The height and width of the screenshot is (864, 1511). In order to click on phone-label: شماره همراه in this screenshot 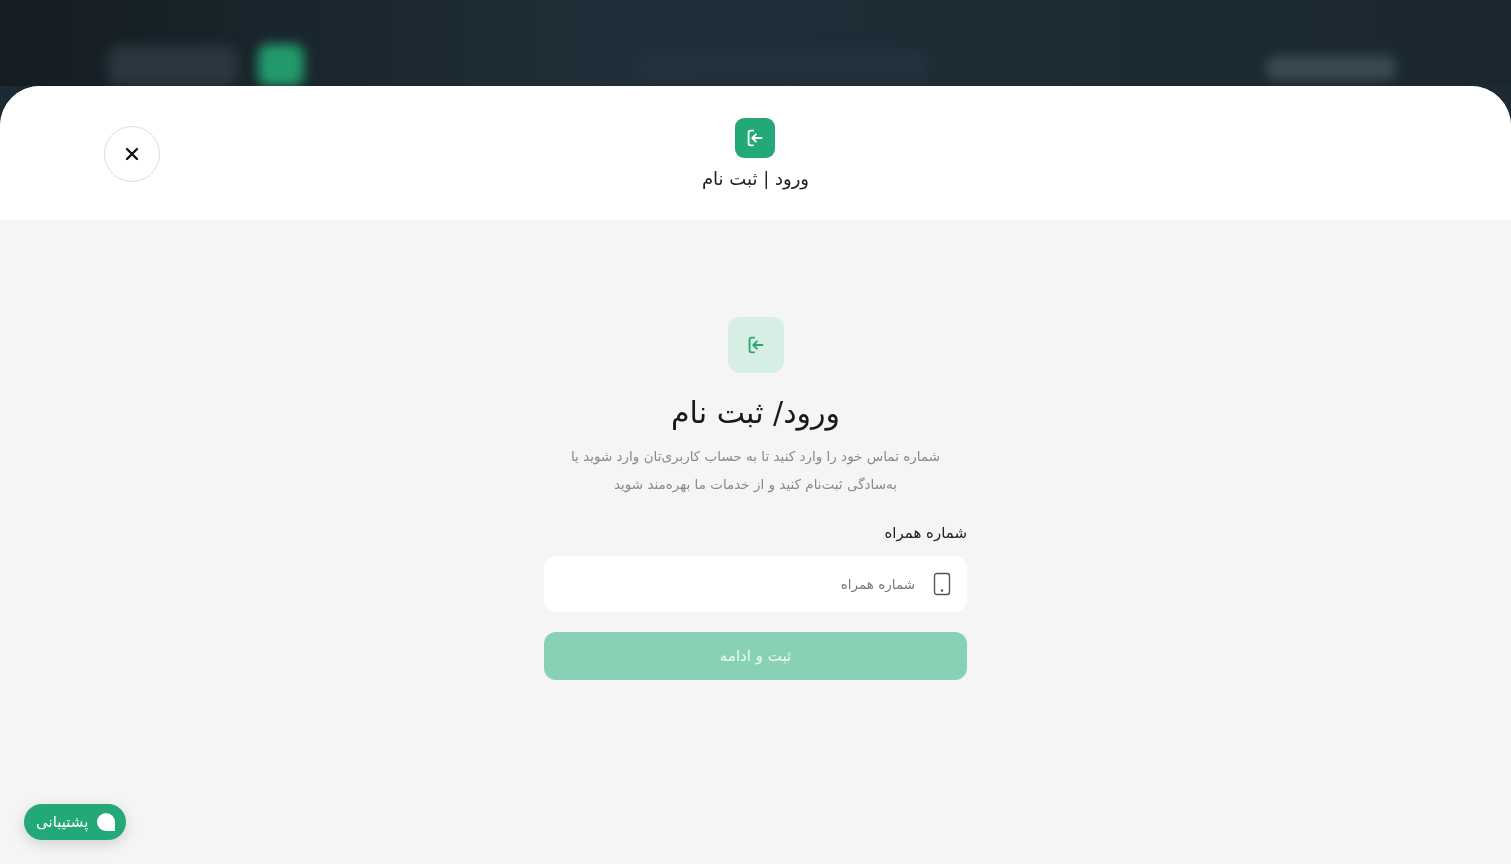, I will do `click(925, 533)`.